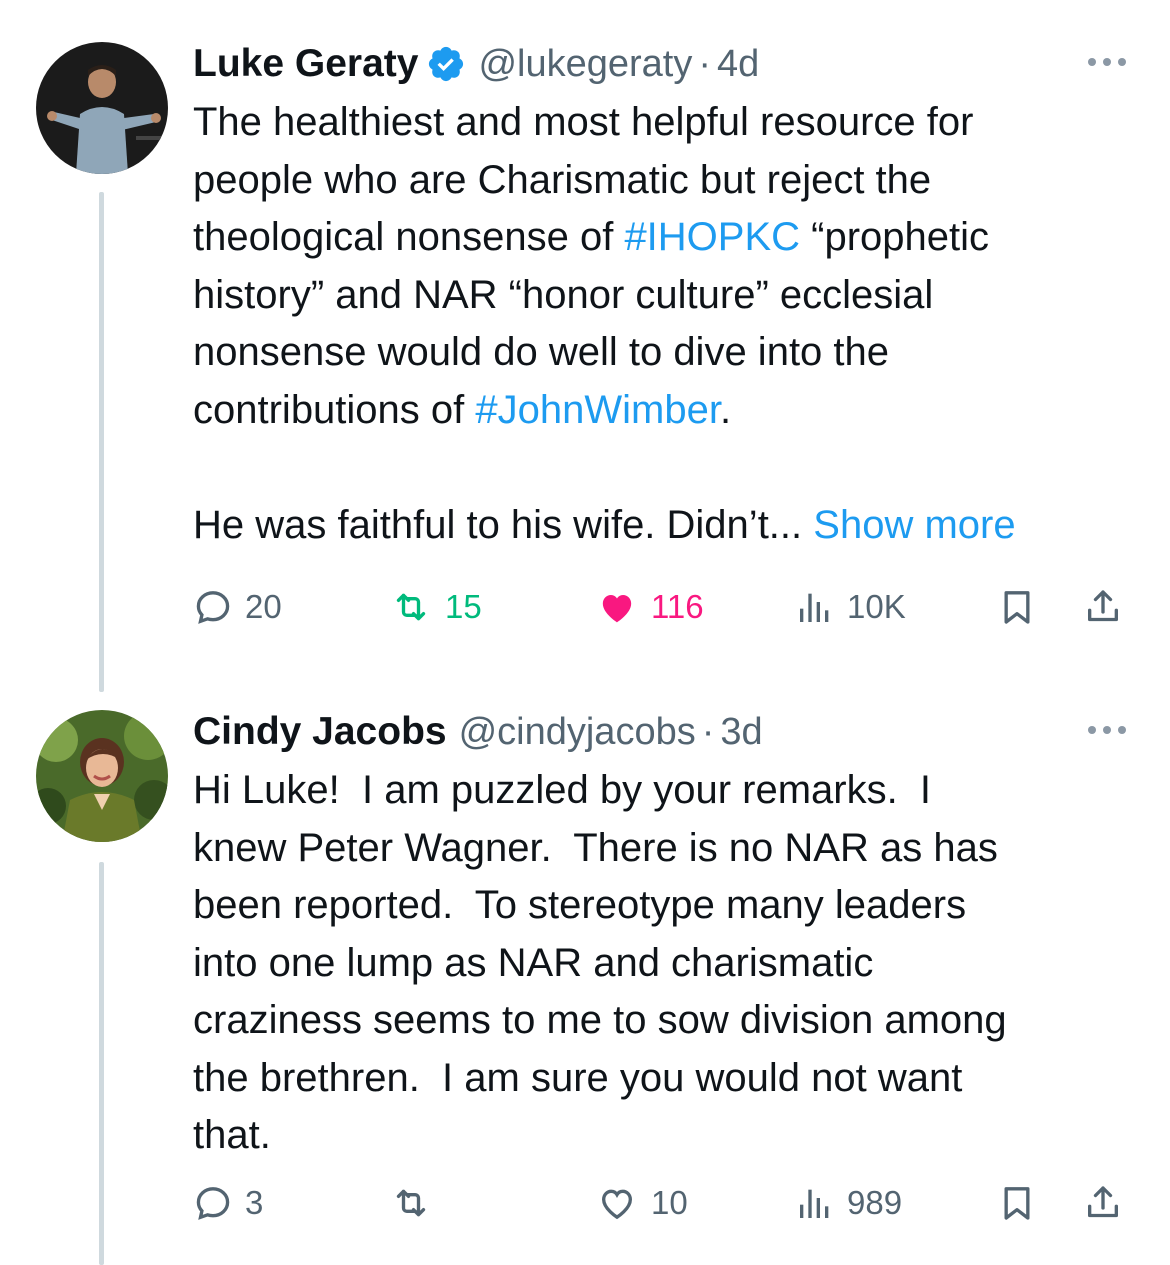 This screenshot has width=1170, height=1265. I want to click on reply-button: 20, so click(237, 607).